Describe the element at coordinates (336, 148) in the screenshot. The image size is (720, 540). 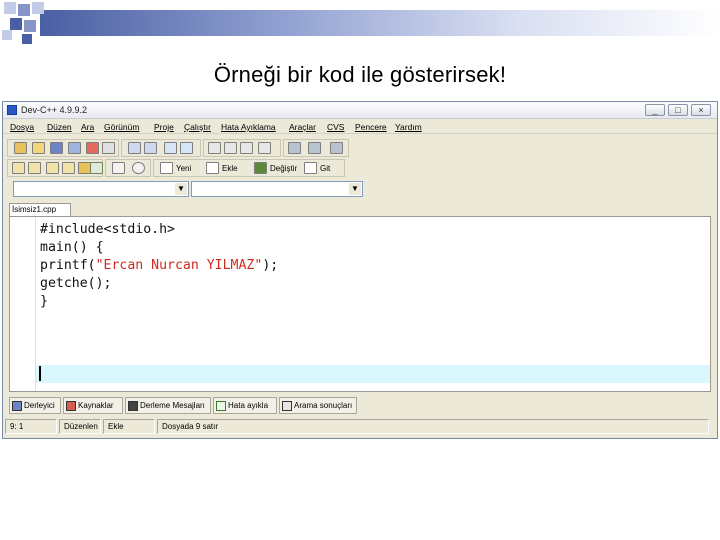
I see `step-icon` at that location.